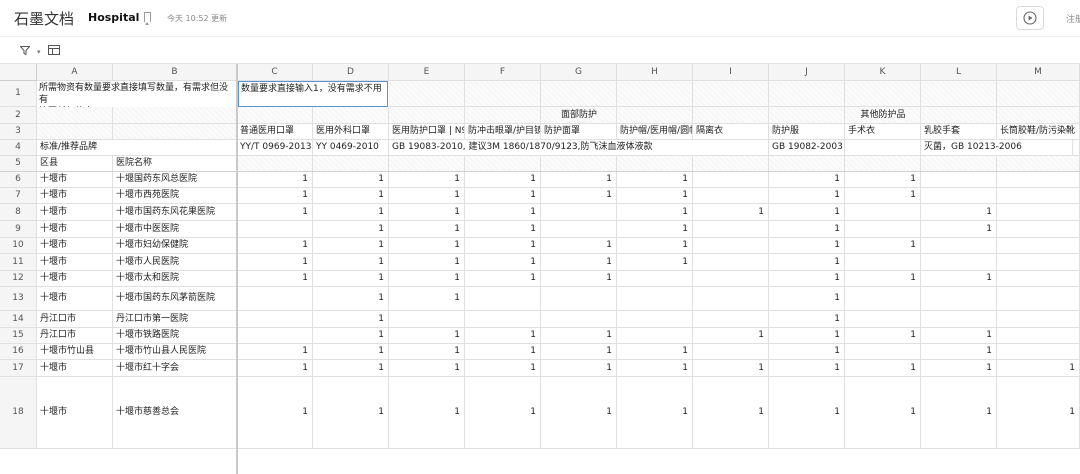 This screenshot has width=1080, height=474. What do you see at coordinates (883, 132) in the screenshot?
I see `item-header-k: 手术衣` at bounding box center [883, 132].